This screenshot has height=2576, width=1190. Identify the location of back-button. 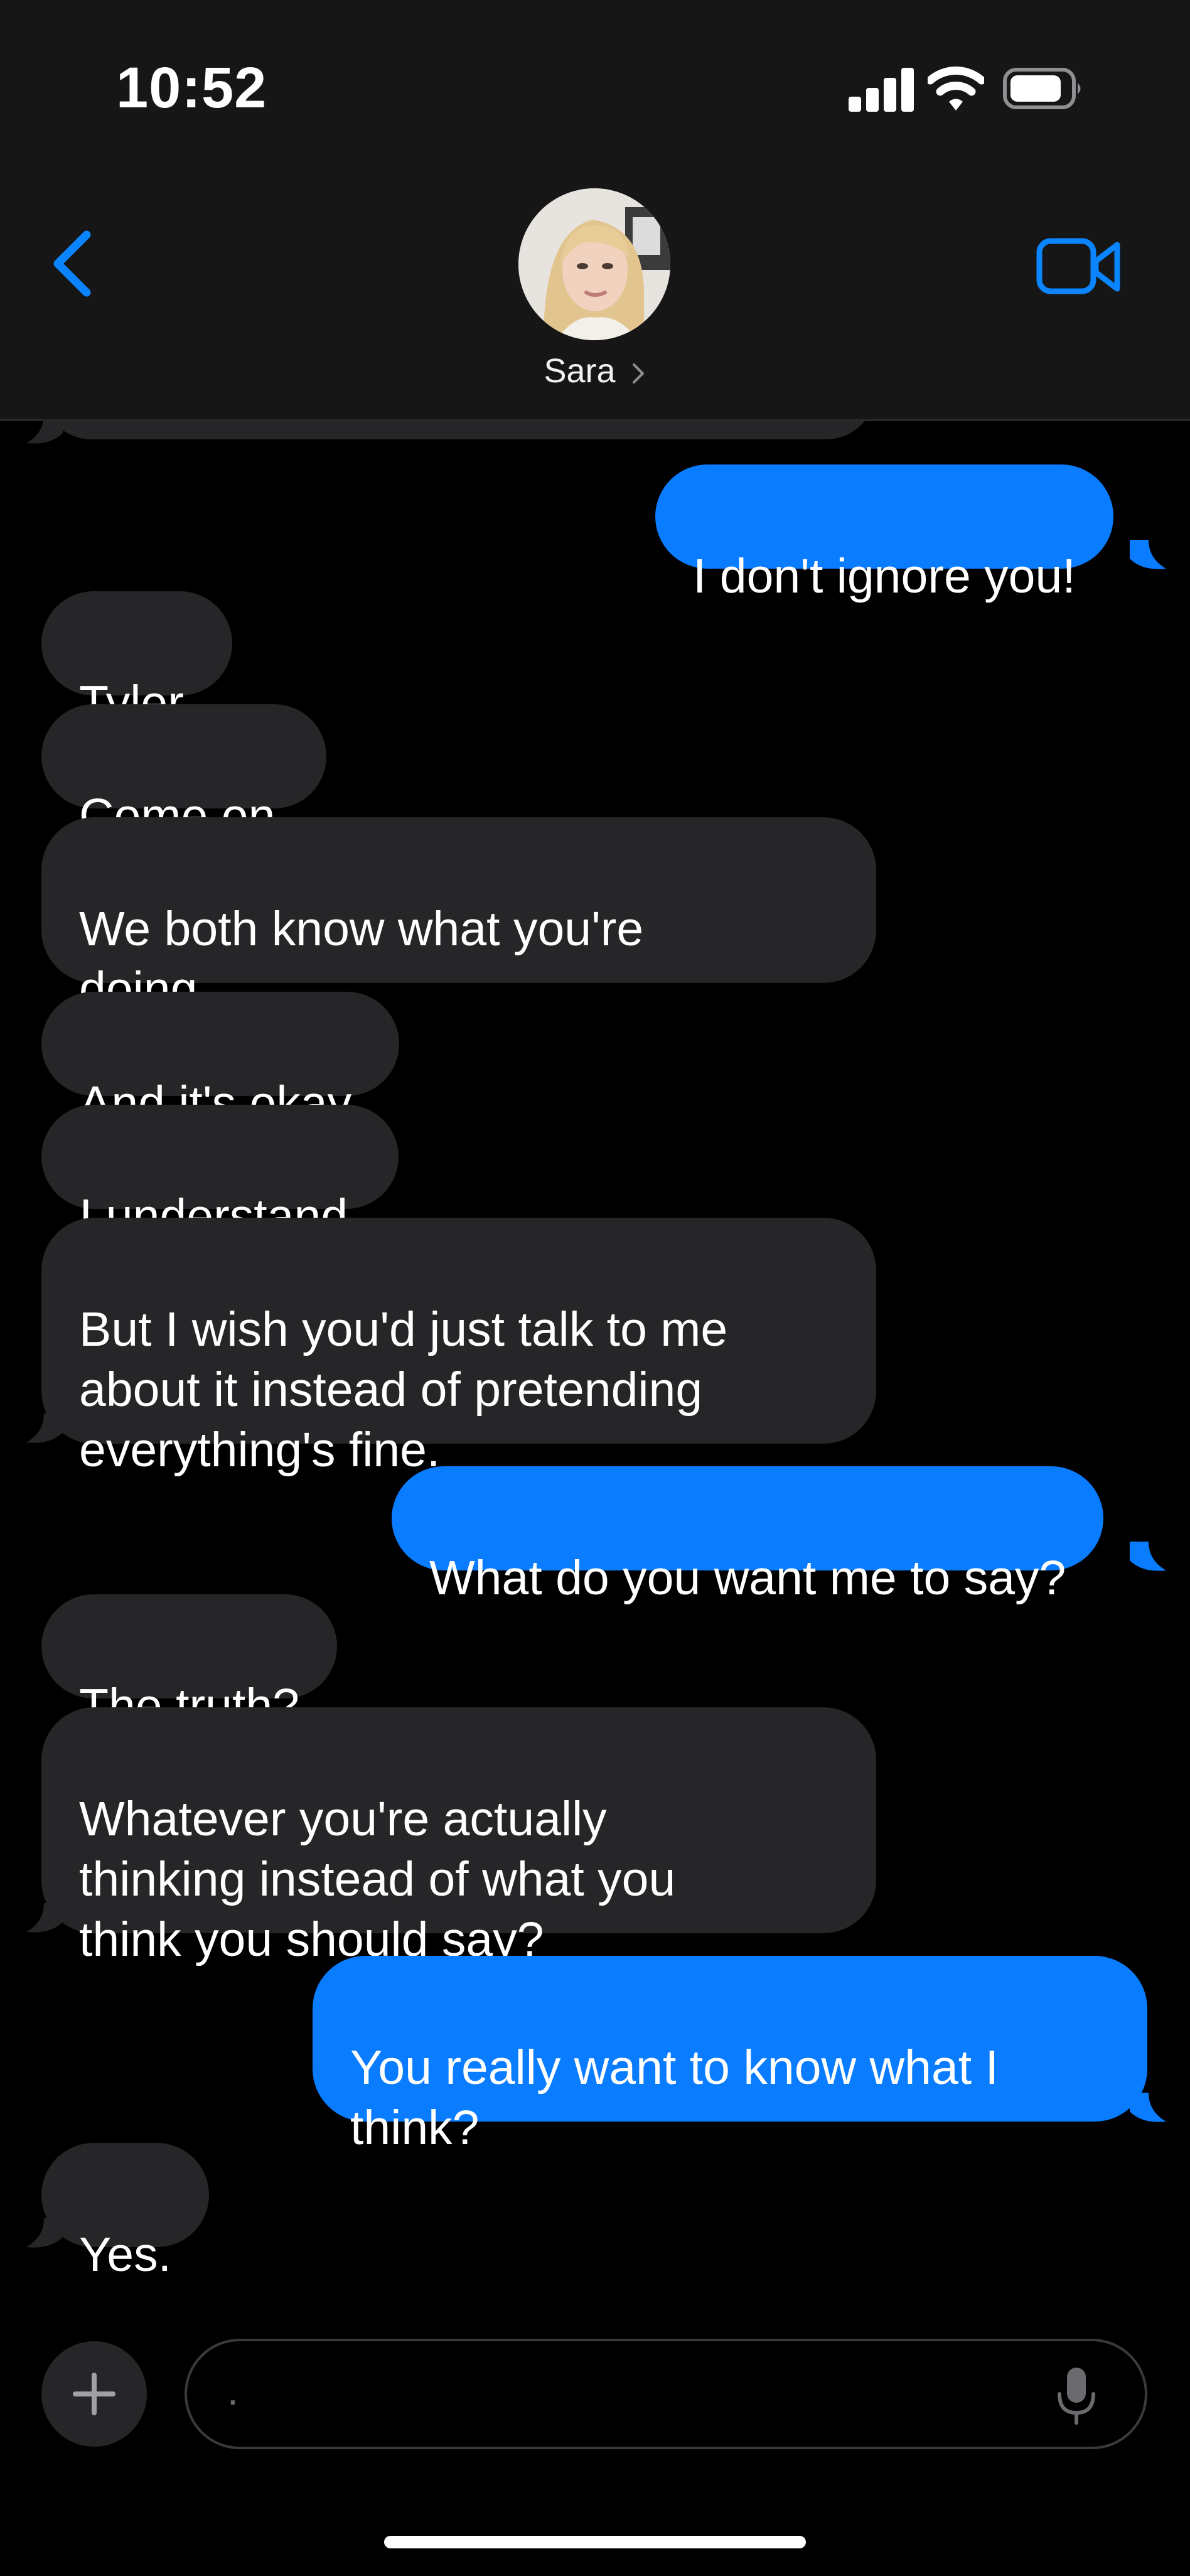
(72, 263).